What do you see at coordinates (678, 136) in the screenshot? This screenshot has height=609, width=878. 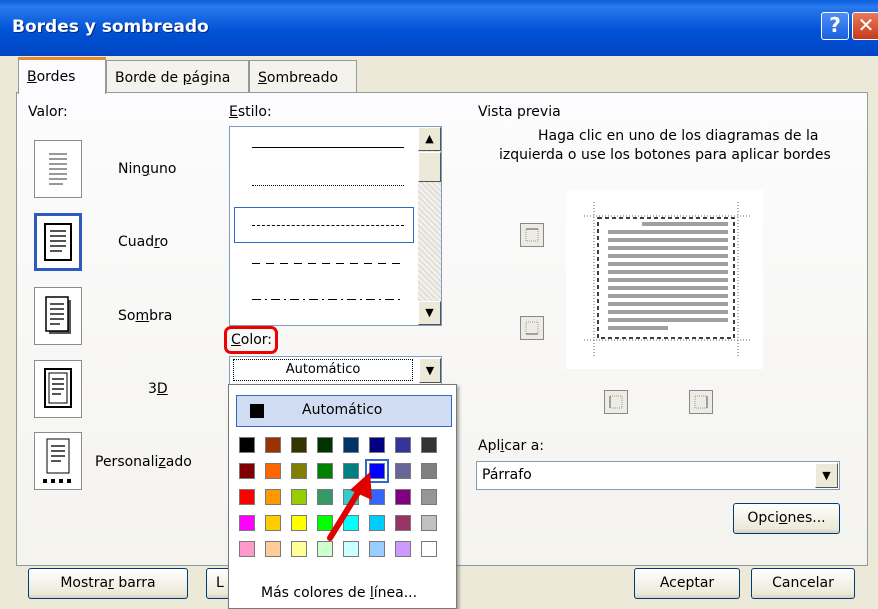 I see `vista-hint-line1: Haga clic en uno de los diagramas de la` at bounding box center [678, 136].